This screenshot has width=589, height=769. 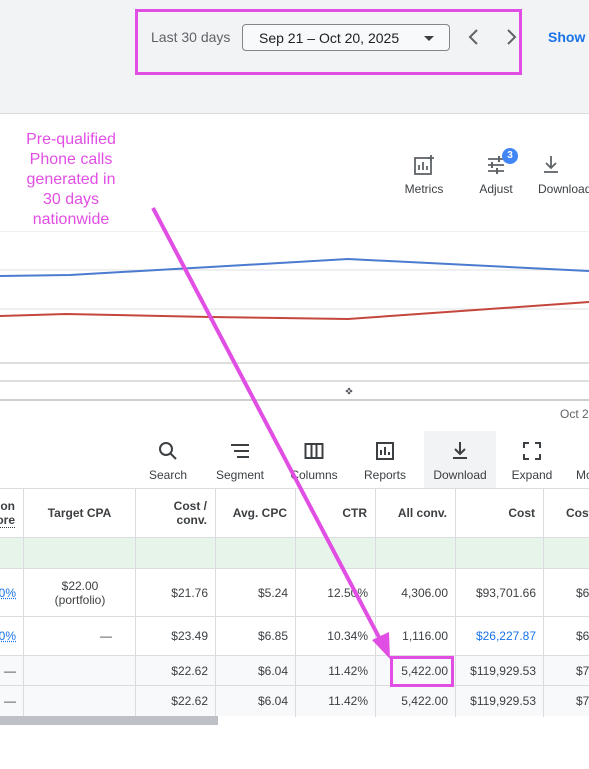 What do you see at coordinates (585, 451) in the screenshot?
I see `more-icon` at bounding box center [585, 451].